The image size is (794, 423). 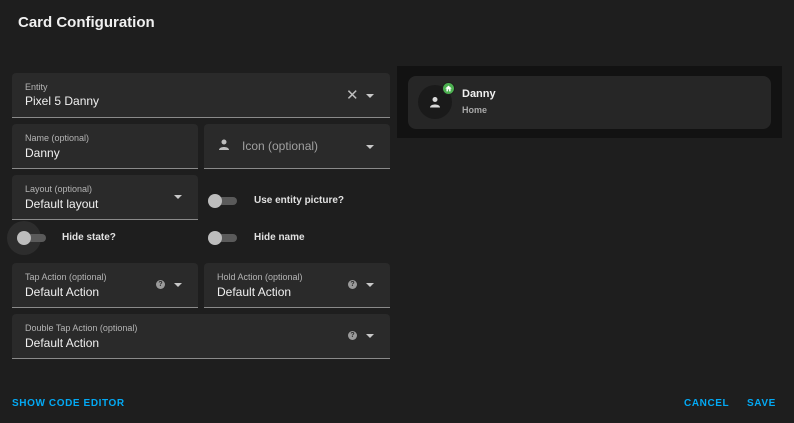 What do you see at coordinates (475, 110) in the screenshot?
I see `preview-state: Home` at bounding box center [475, 110].